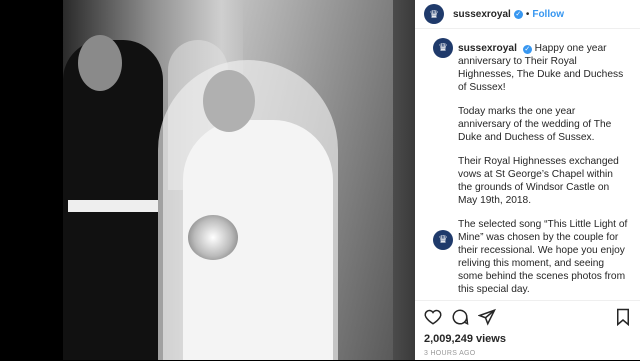  I want to click on caption-username: sussexroyal, so click(487, 48).